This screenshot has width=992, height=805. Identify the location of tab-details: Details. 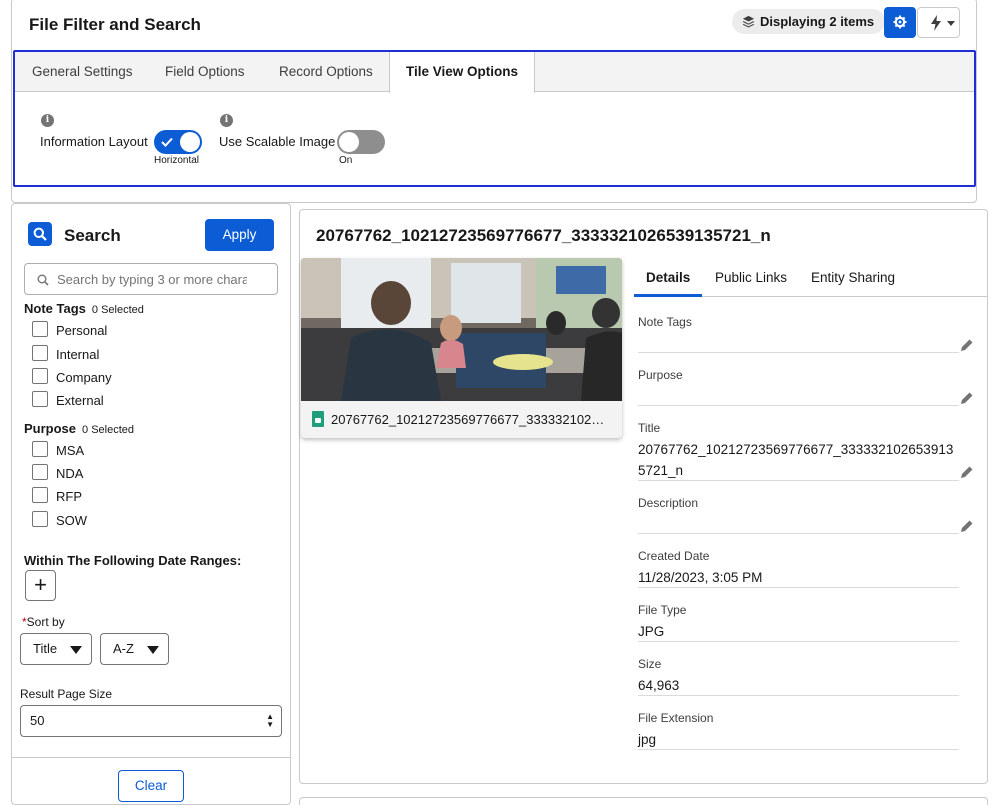
(668, 278).